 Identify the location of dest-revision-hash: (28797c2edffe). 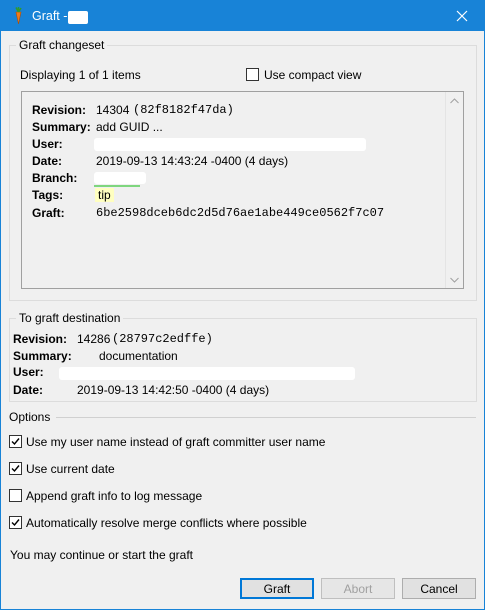
(162, 339).